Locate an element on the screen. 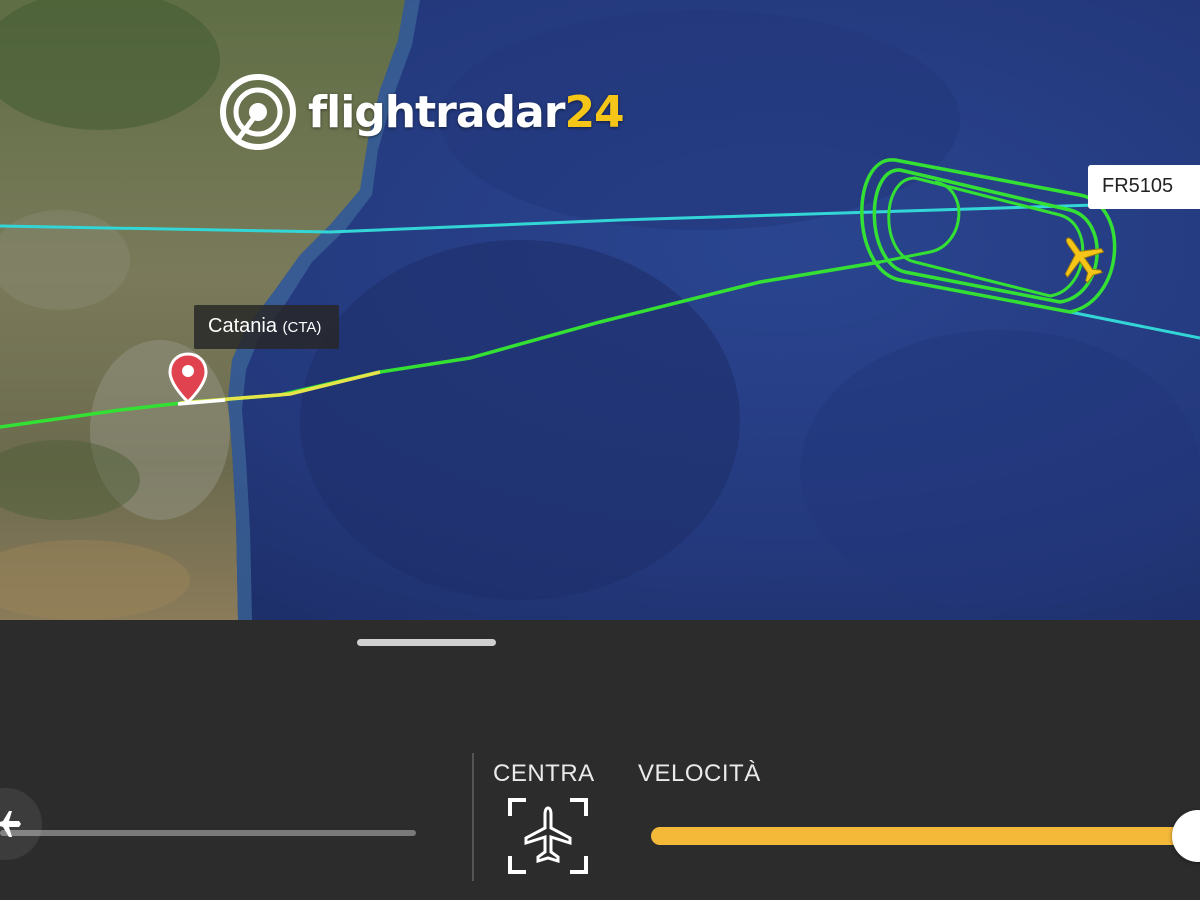 This screenshot has height=900, width=1200. airport-pin-icon is located at coordinates (188, 378).